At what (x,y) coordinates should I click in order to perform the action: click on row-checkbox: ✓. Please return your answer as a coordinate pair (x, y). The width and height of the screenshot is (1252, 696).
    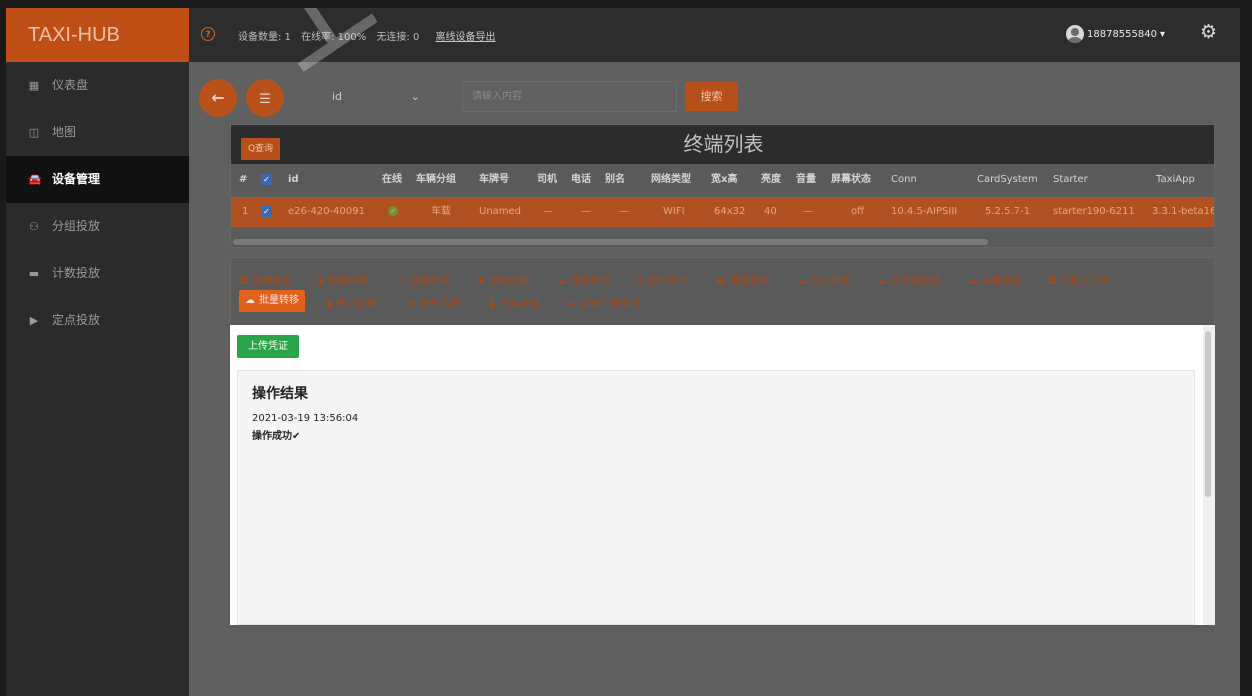
    Looking at the image, I should click on (266, 212).